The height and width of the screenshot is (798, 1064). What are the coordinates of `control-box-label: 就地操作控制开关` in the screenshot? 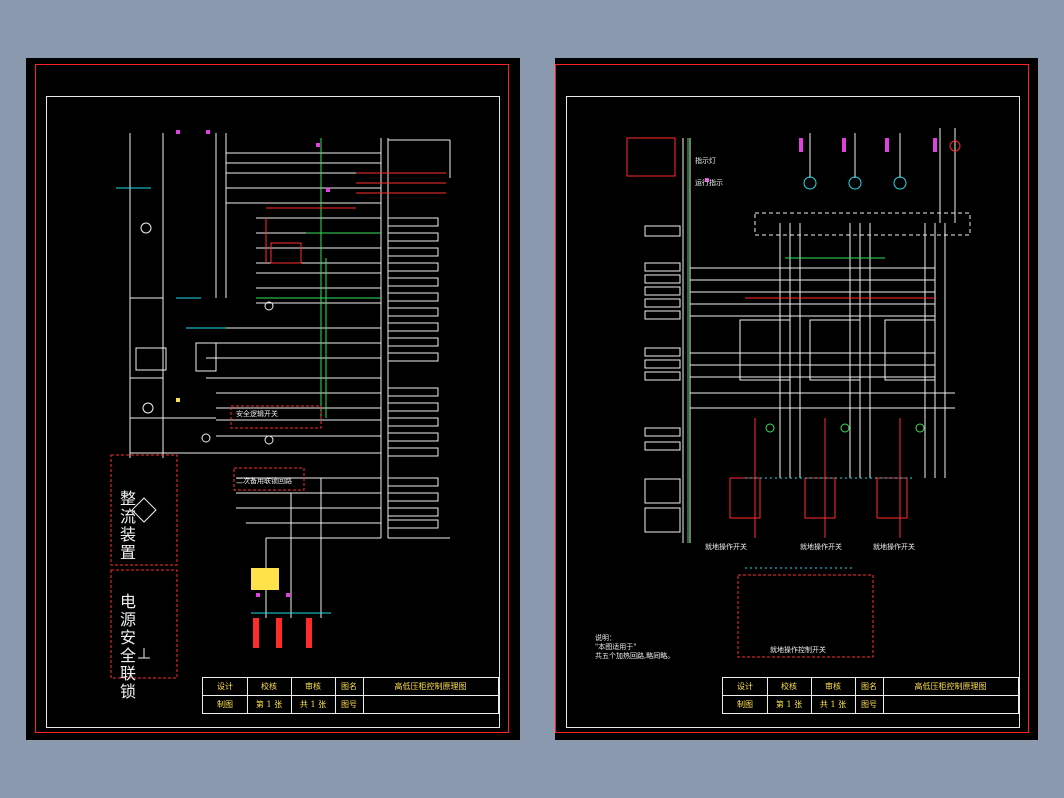 It's located at (798, 650).